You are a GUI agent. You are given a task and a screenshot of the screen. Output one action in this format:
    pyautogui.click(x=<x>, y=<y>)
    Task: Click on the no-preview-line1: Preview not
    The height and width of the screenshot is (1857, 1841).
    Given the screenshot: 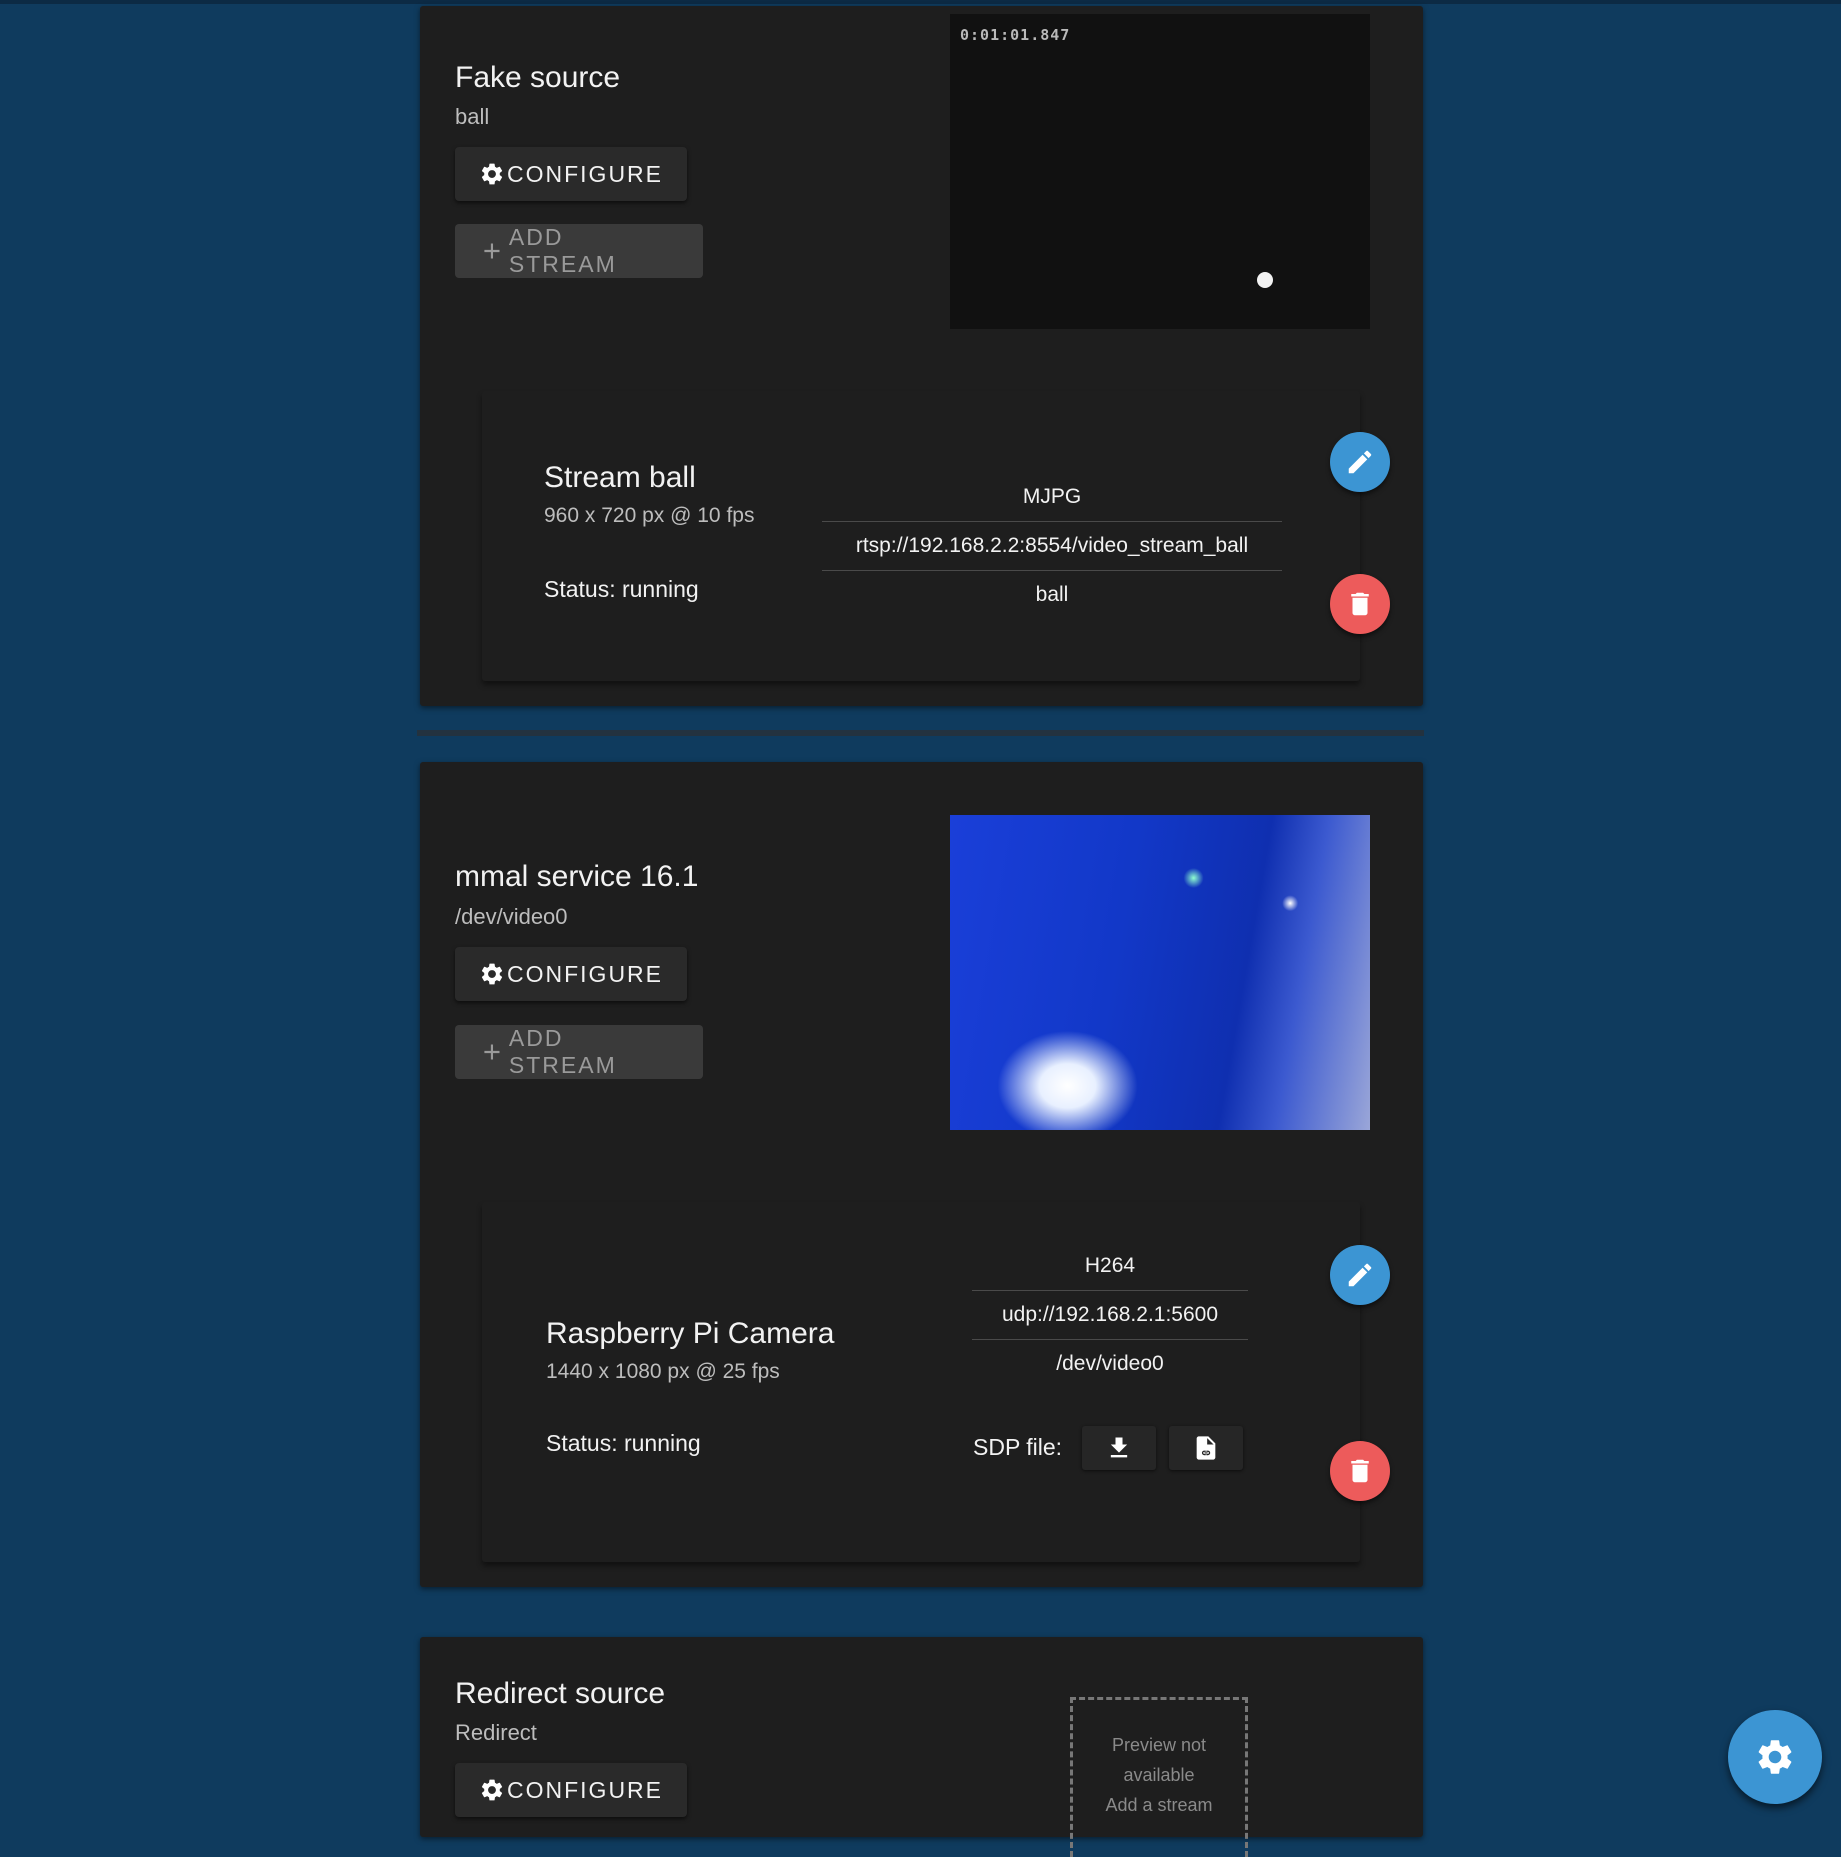 What is the action you would take?
    pyautogui.click(x=1159, y=1745)
    